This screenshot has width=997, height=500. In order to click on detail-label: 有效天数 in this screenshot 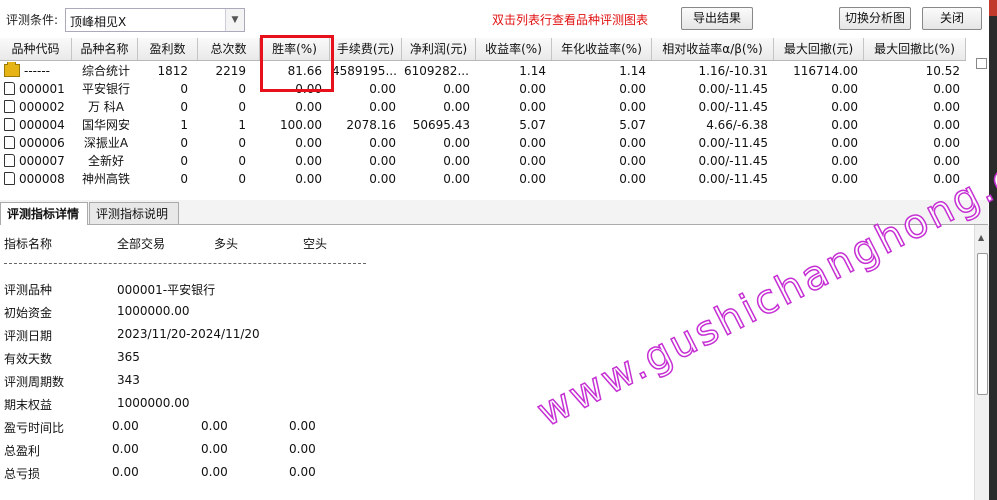, I will do `click(28, 359)`.